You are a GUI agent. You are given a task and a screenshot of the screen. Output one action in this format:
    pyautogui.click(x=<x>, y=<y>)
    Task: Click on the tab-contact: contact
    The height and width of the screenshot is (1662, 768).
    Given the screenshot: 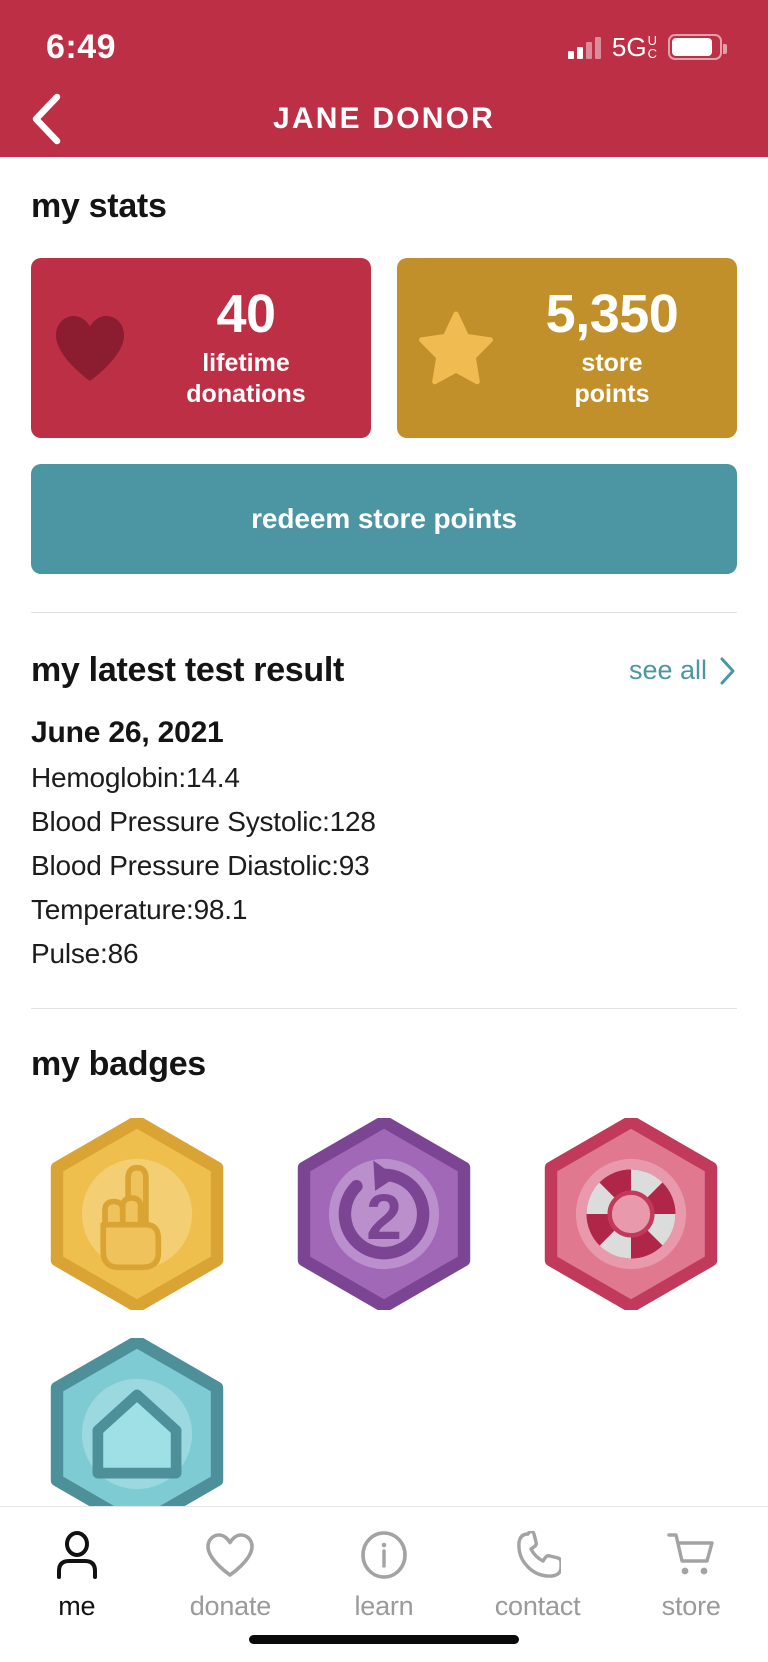 What is the action you would take?
    pyautogui.click(x=538, y=1575)
    